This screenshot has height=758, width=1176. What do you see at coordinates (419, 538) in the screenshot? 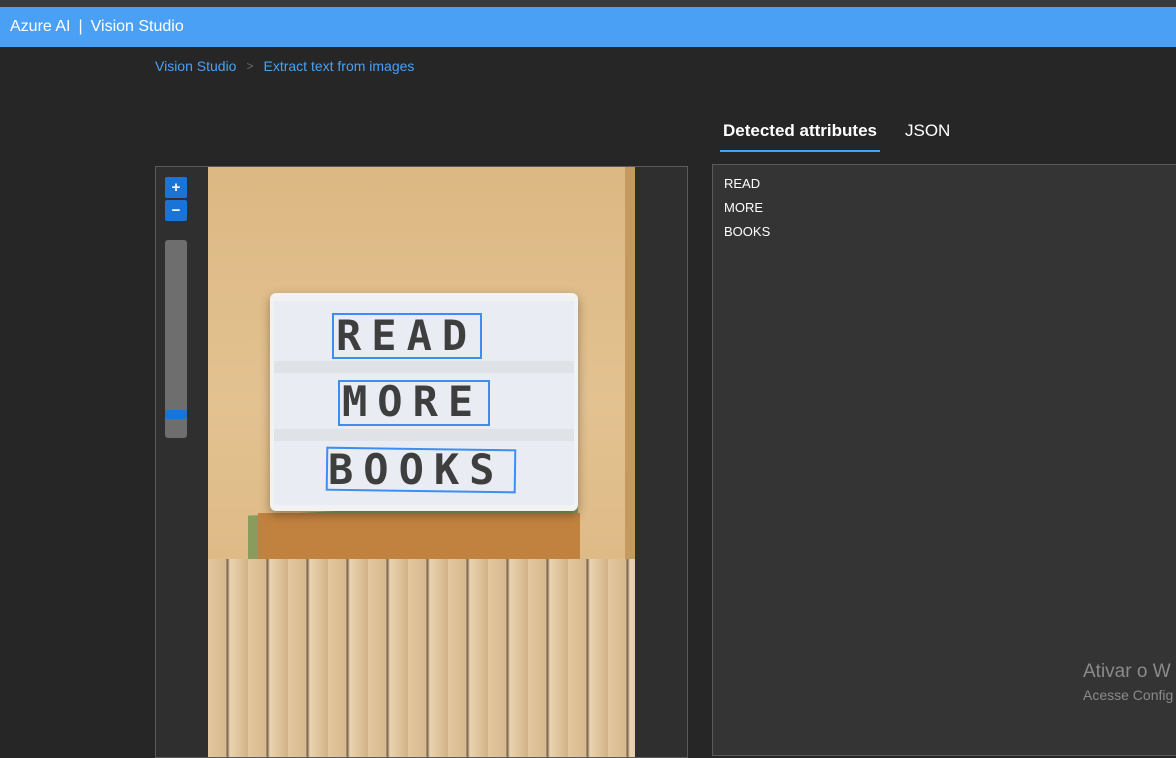
I see `book-pages` at bounding box center [419, 538].